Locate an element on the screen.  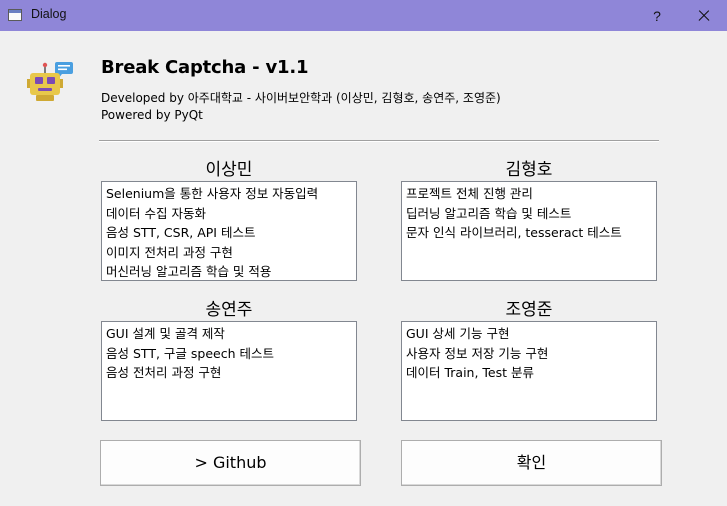
member-name-2: 김형호 is located at coordinates (529, 170).